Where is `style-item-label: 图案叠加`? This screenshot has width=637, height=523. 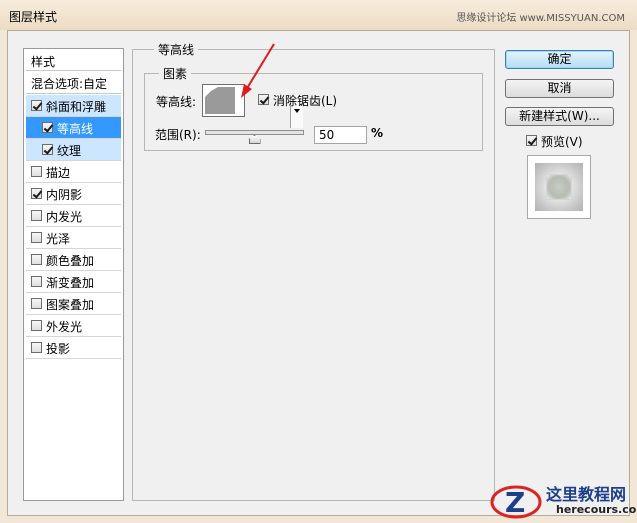 style-item-label: 图案叠加 is located at coordinates (70, 305).